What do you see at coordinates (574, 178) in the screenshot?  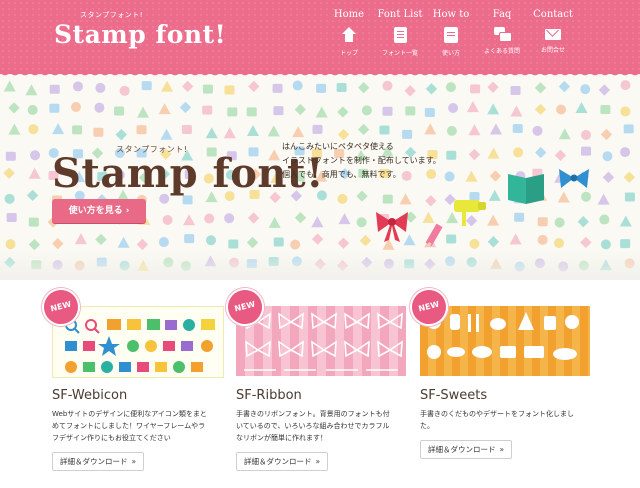 I see `blue-bow-icon` at bounding box center [574, 178].